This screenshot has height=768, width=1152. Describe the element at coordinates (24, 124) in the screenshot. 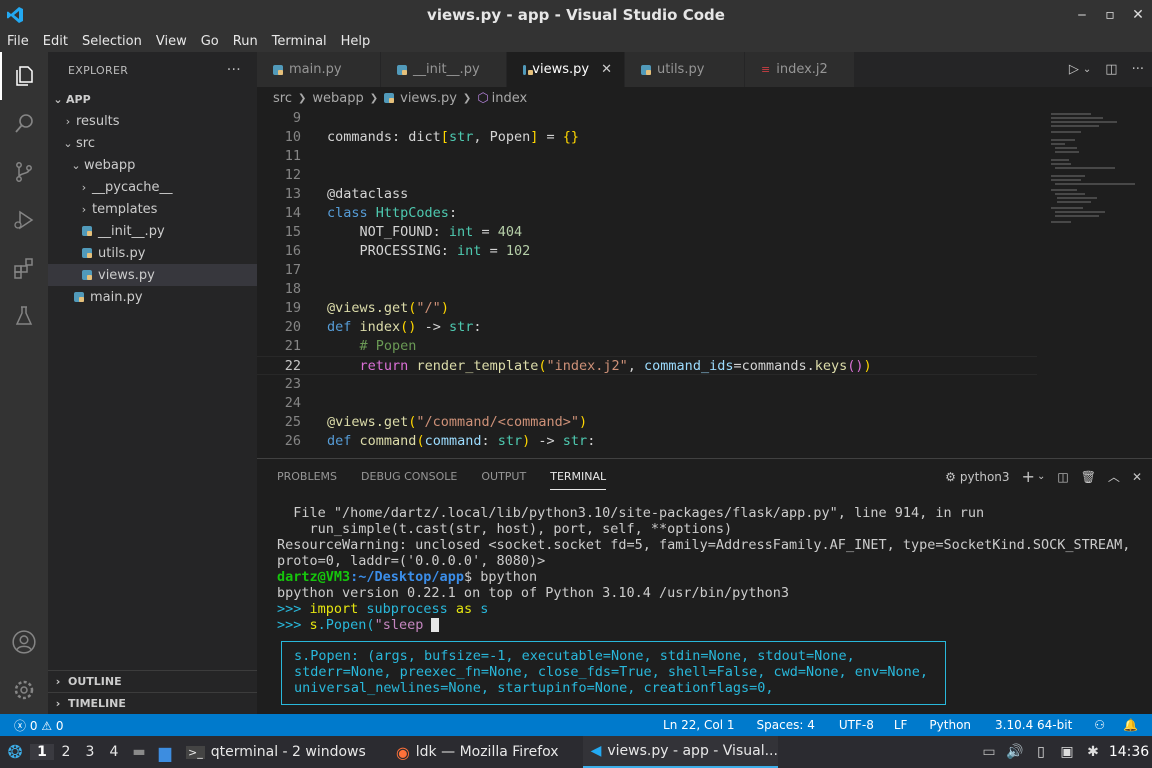

I see `search-icon` at that location.